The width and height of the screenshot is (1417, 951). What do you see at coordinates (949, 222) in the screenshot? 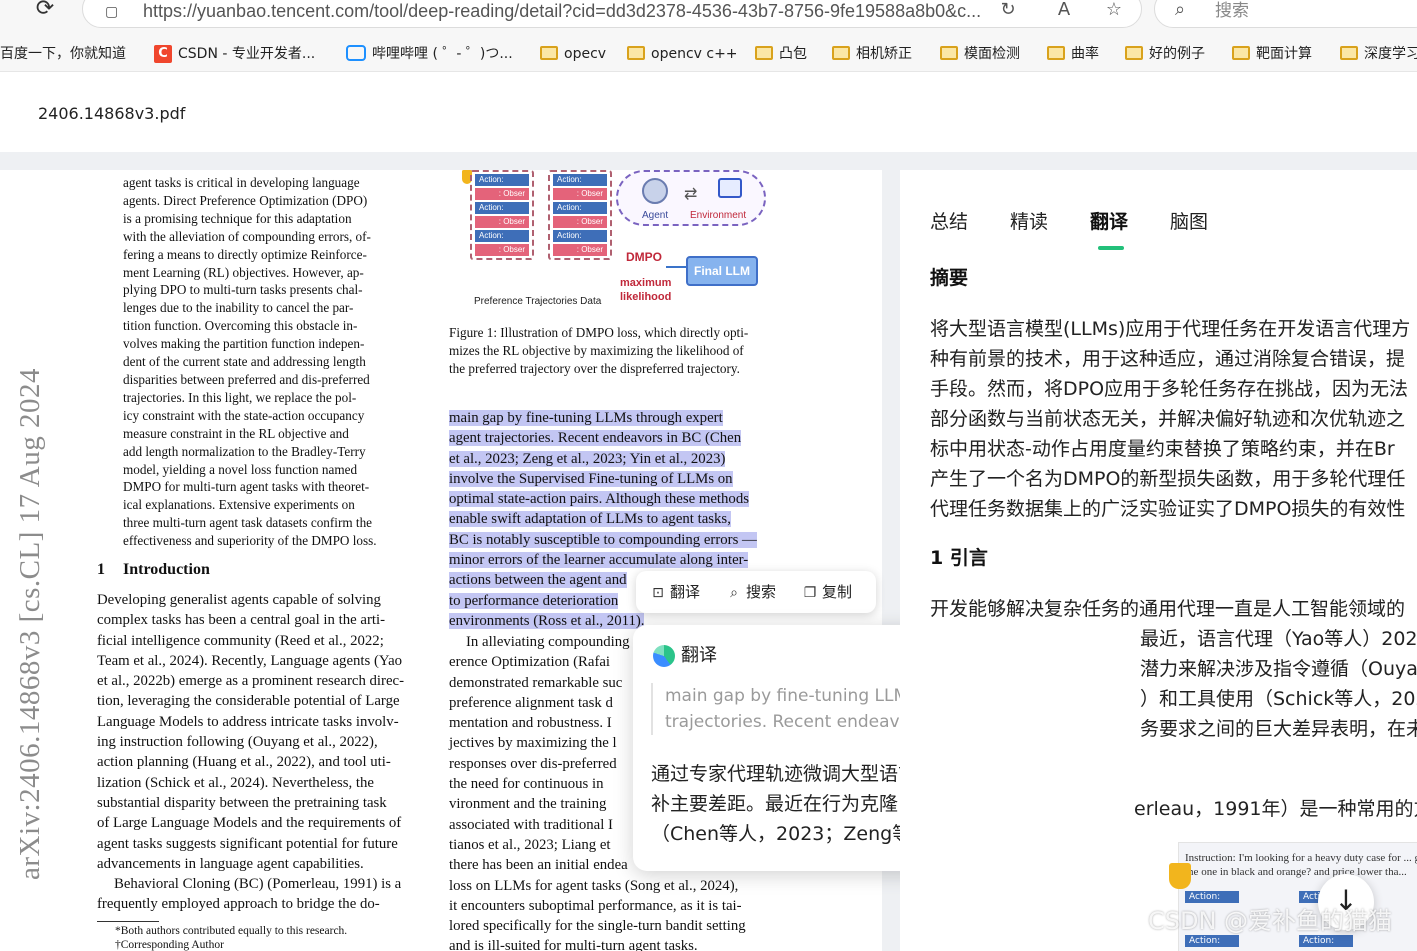
I see `tab-summary: 总结` at bounding box center [949, 222].